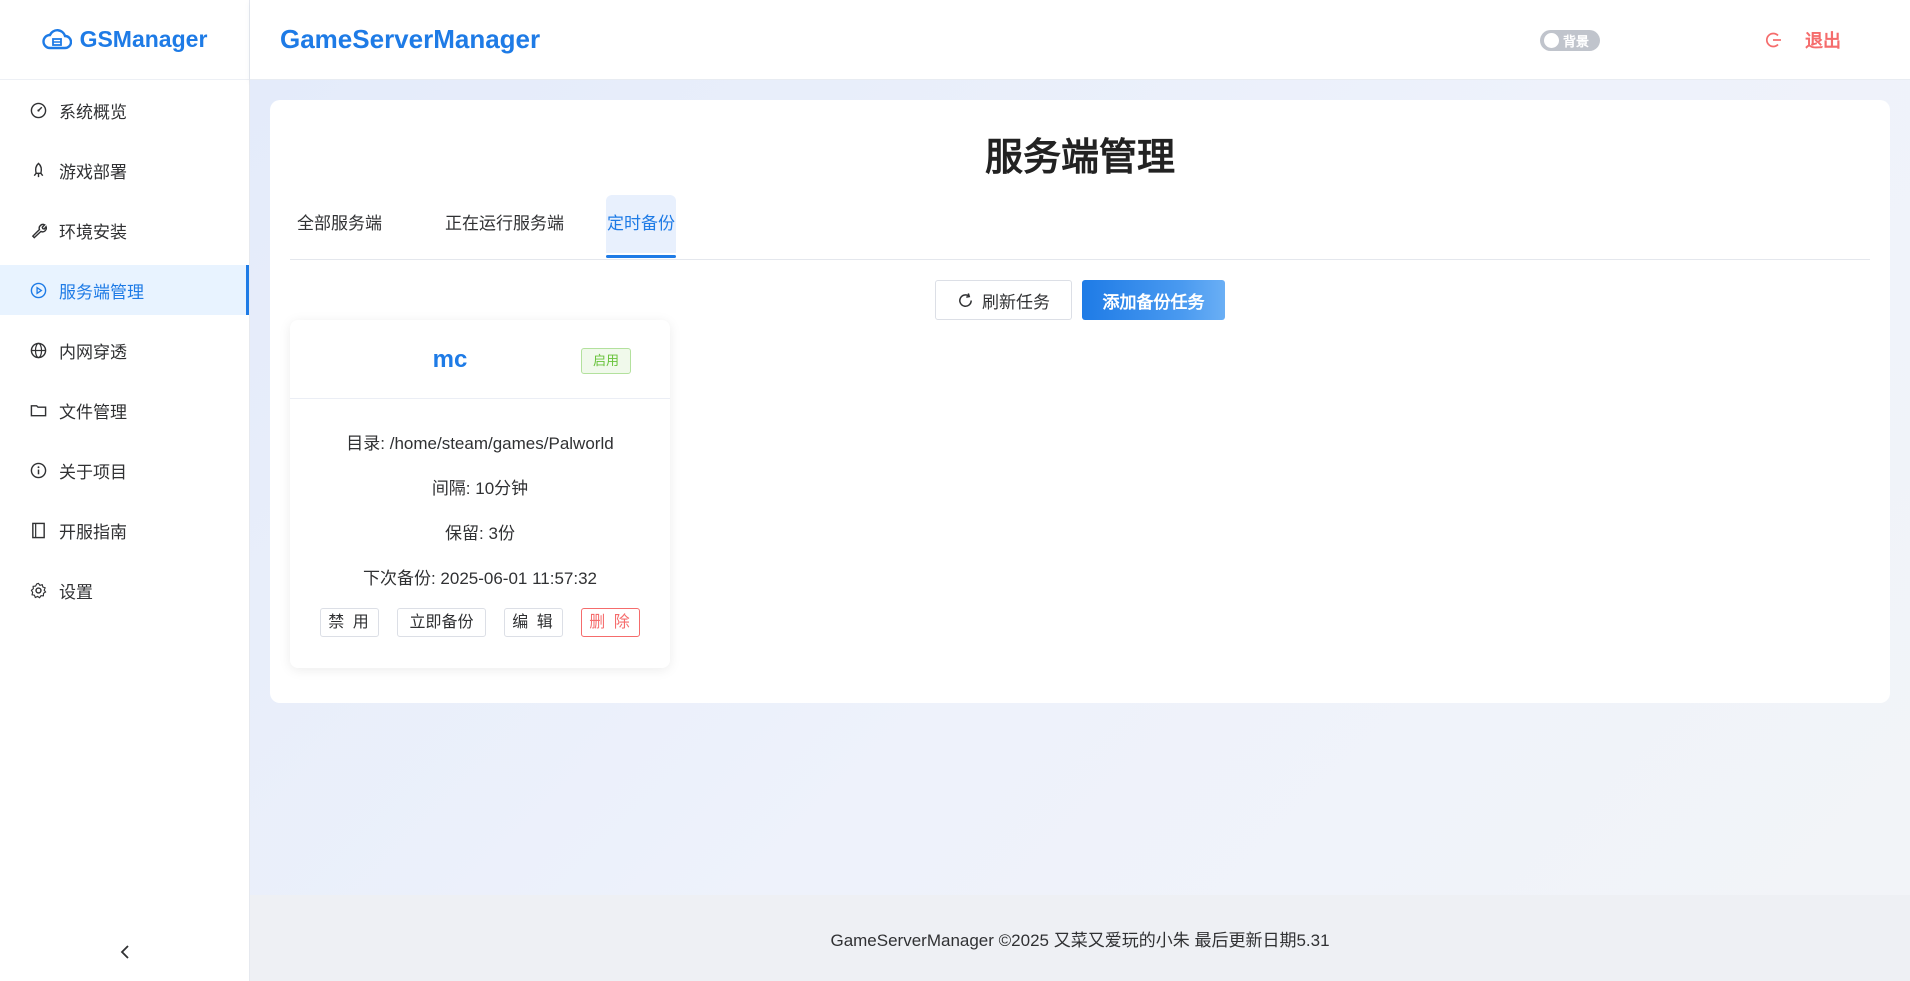 The image size is (1910, 981). Describe the element at coordinates (450, 359) in the screenshot. I see `card-server-name: mc` at that location.